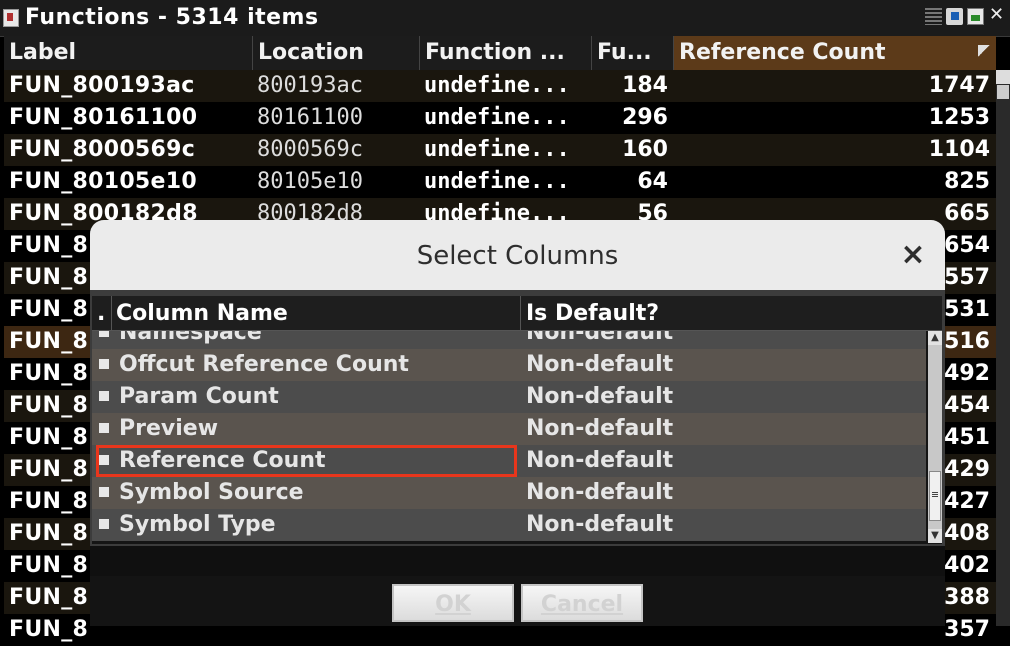 The width and height of the screenshot is (1010, 646). Describe the element at coordinates (310, 117) in the screenshot. I see `cell-location: 80161100` at that location.